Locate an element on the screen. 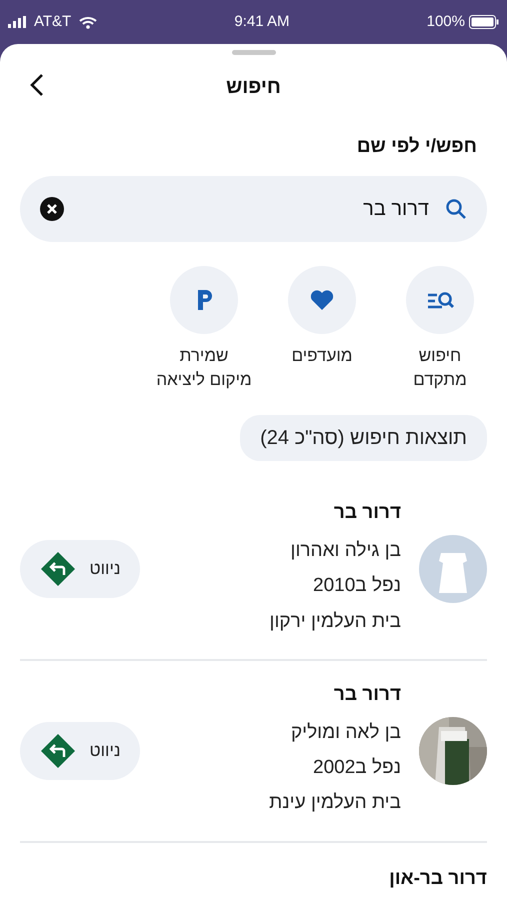 Image resolution: width=507 pixels, height=900 pixels. battery-percent: 100% is located at coordinates (445, 22).